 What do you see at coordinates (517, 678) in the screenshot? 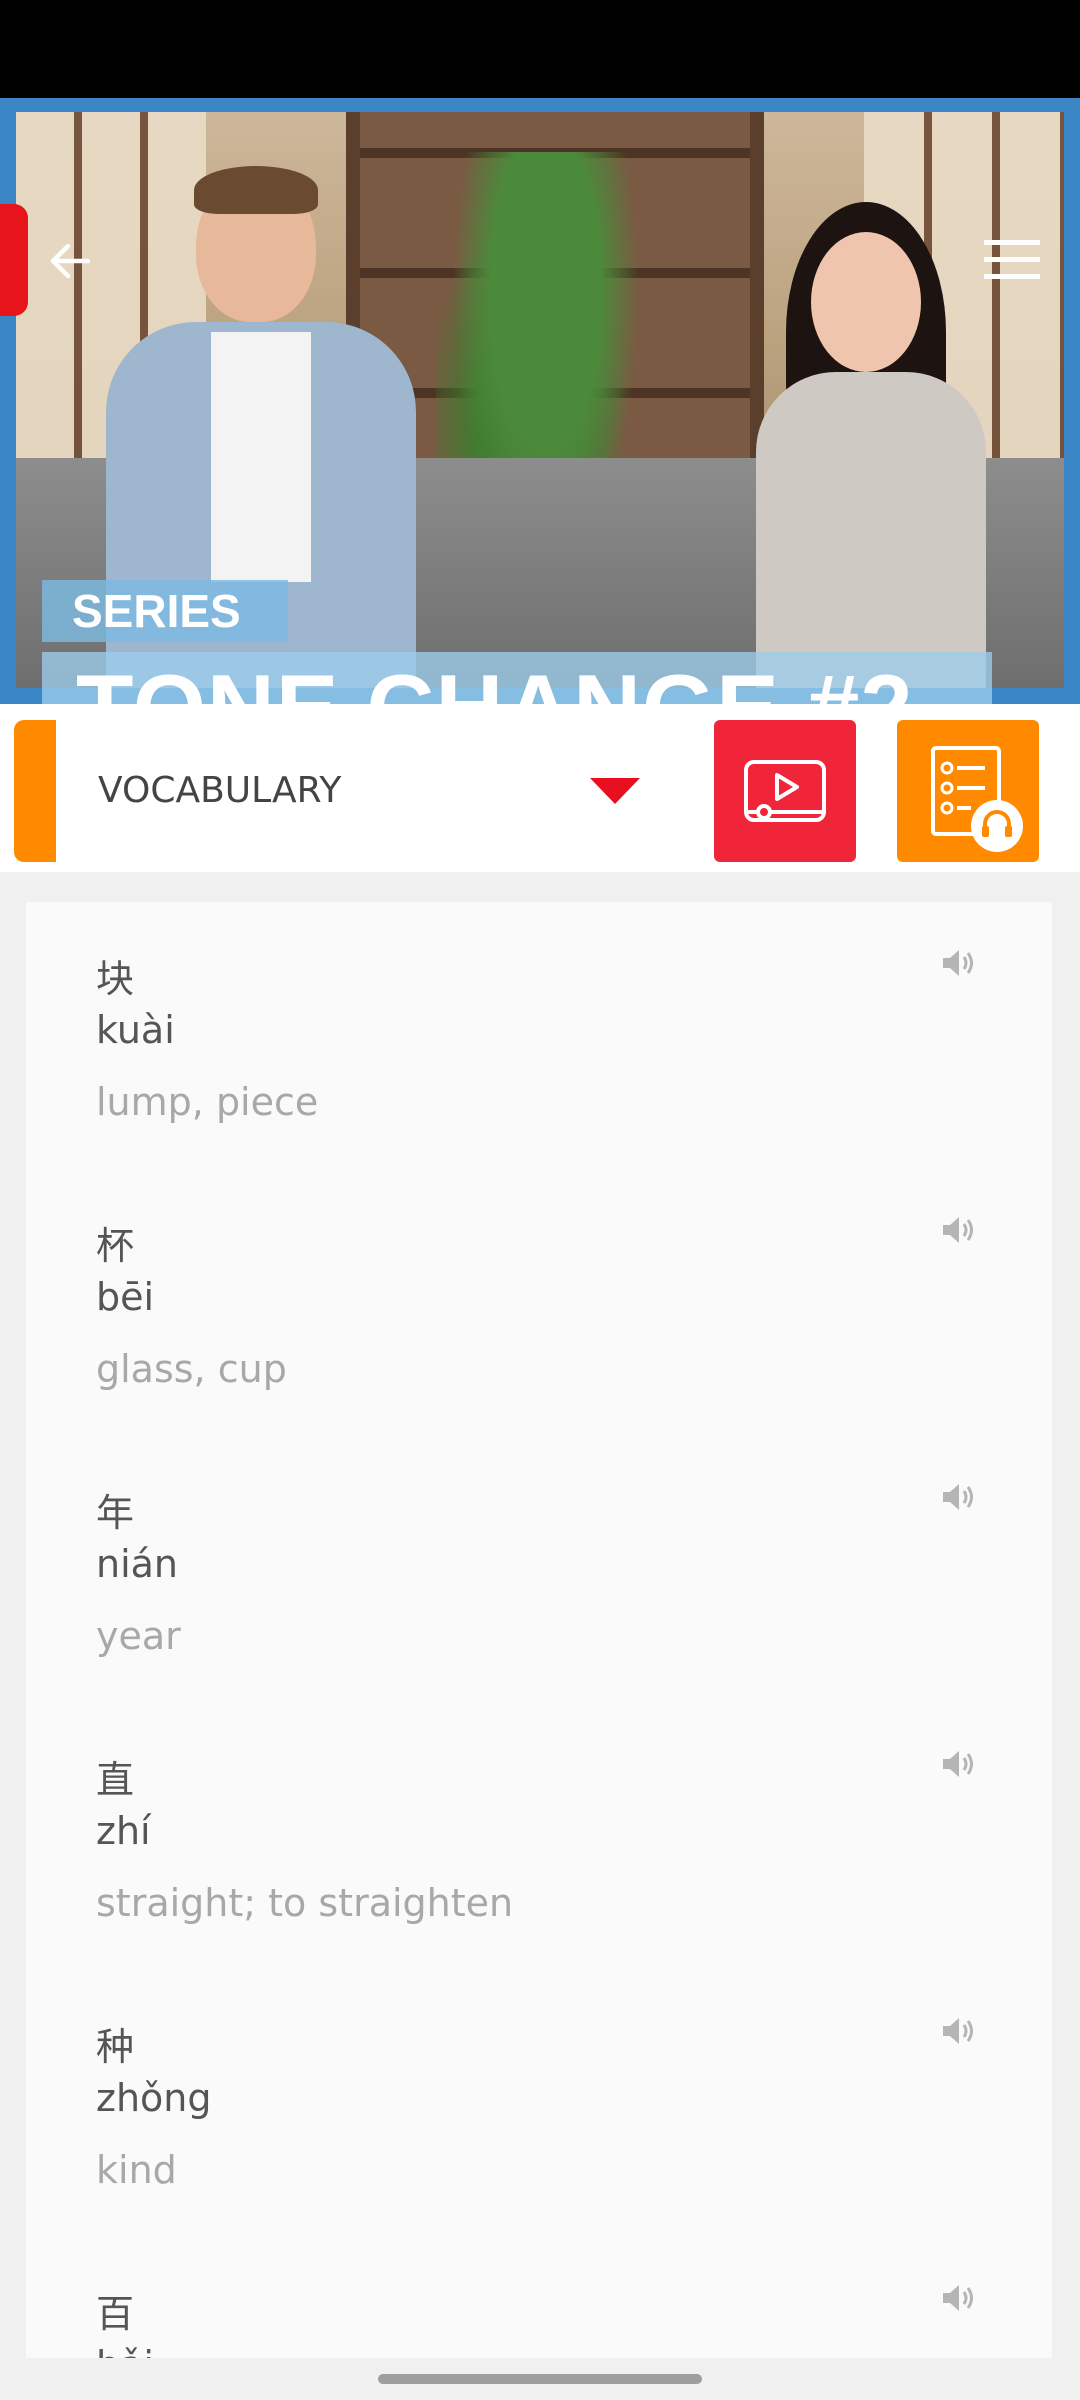
I see `lesson-title: TONE CHANGE #2` at bounding box center [517, 678].